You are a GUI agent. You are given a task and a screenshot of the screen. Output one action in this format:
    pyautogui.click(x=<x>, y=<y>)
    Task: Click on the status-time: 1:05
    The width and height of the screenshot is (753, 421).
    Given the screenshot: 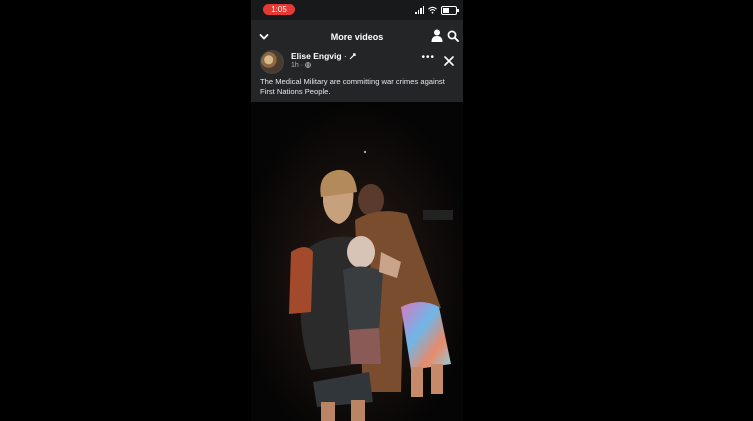 What is the action you would take?
    pyautogui.click(x=279, y=9)
    